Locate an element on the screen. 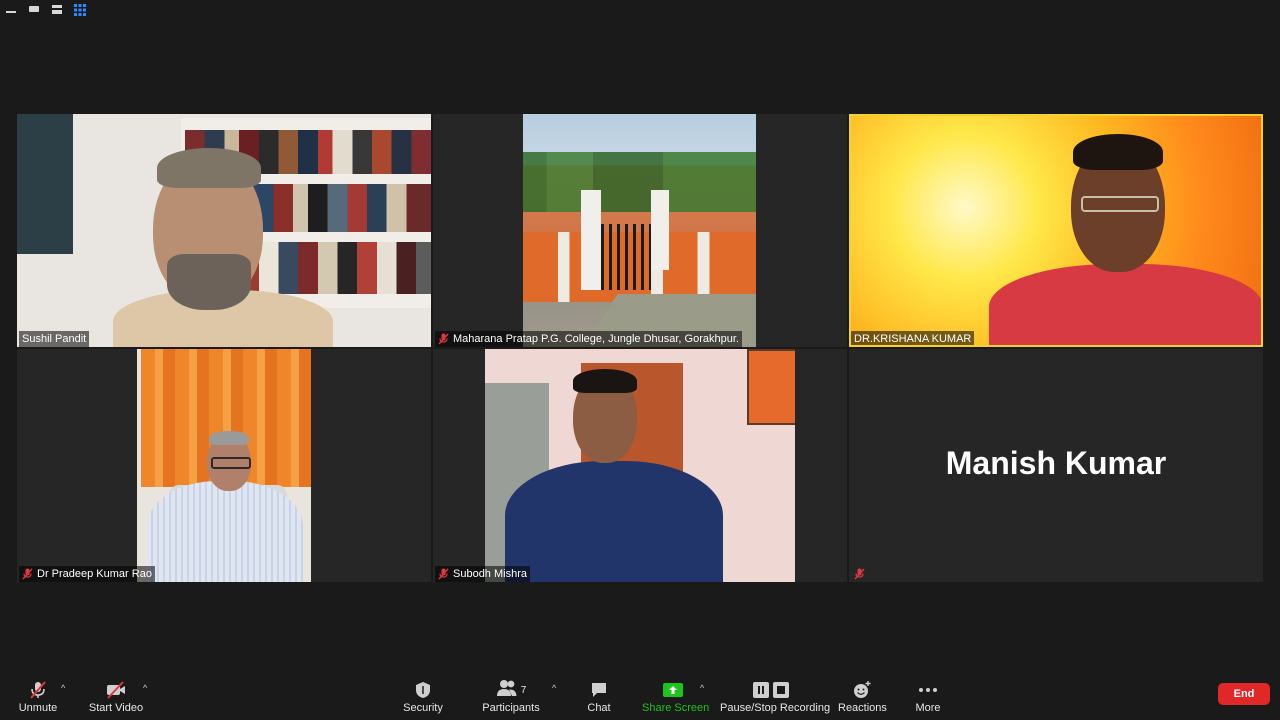 Image resolution: width=1280 pixels, height=720 pixels. share-screen-icon is located at coordinates (673, 690).